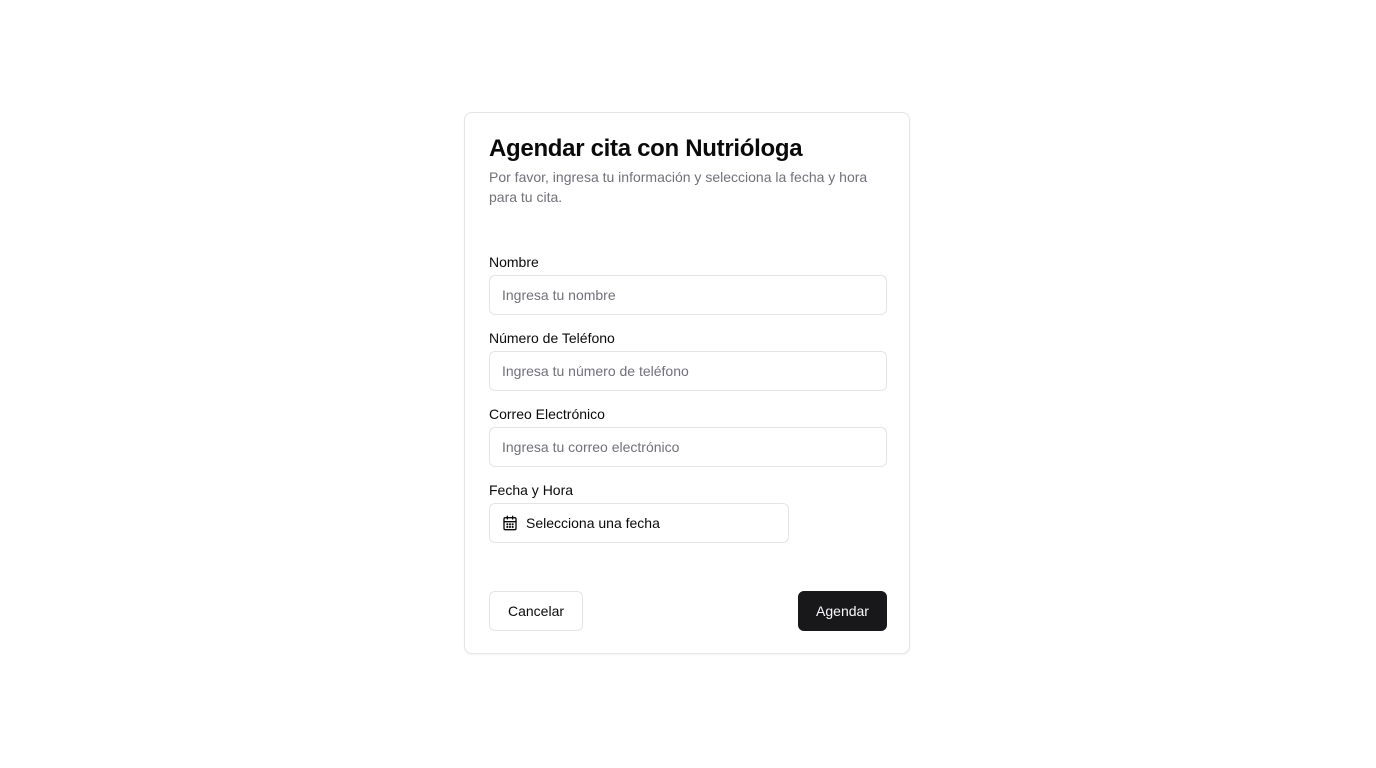 The width and height of the screenshot is (1376, 768). What do you see at coordinates (547, 414) in the screenshot?
I see `email-label: Correo Electrónico` at bounding box center [547, 414].